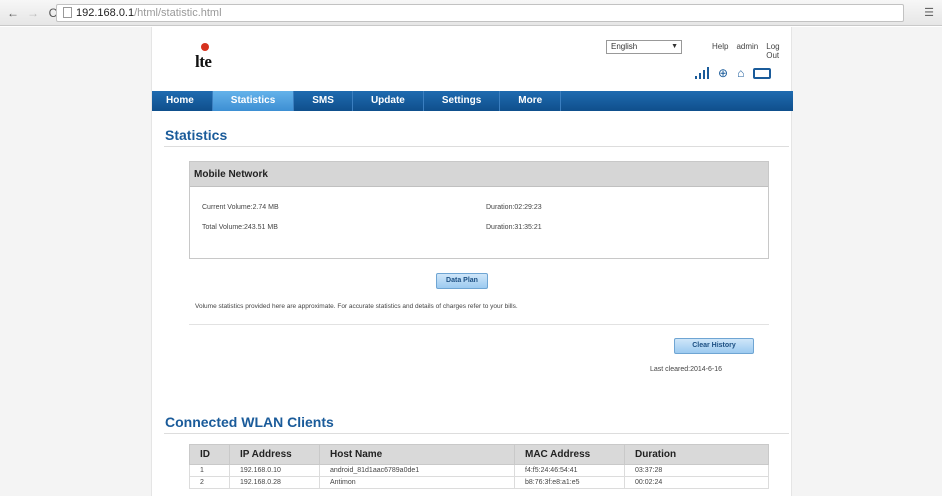 Image resolution: width=942 pixels, height=496 pixels. I want to click on cell-ip: 192.168.0.10, so click(274, 470).